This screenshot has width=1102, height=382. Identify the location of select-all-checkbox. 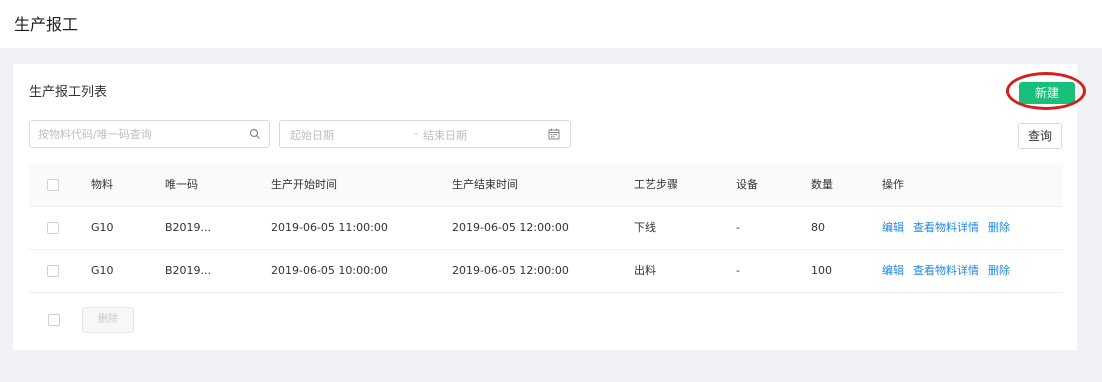
(53, 185).